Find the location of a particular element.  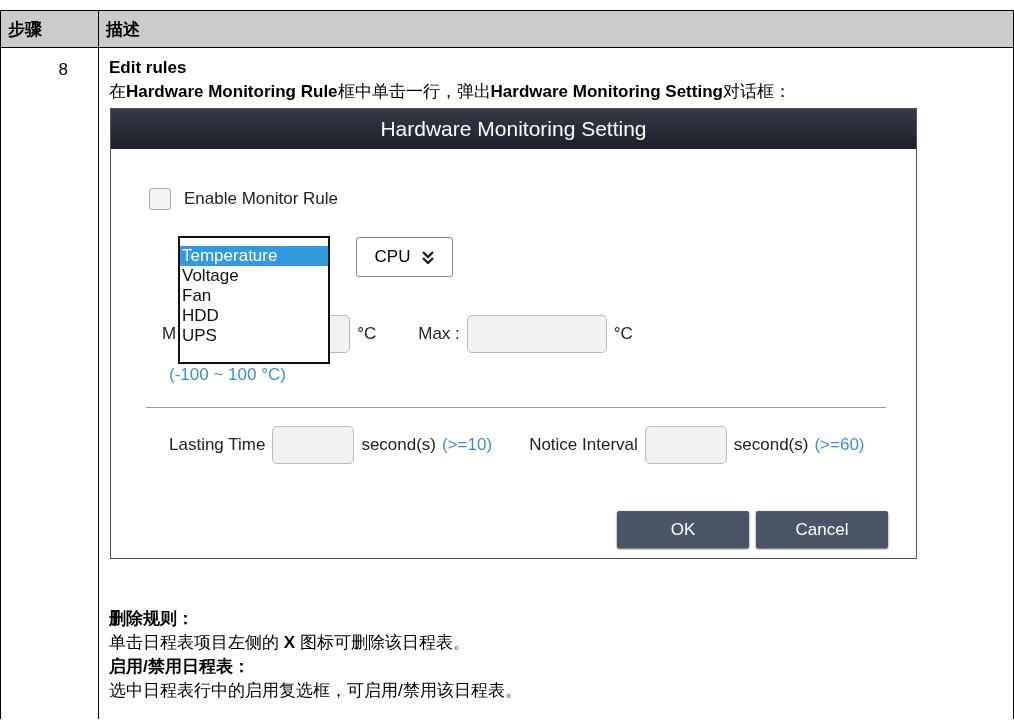

field-label: Max : is located at coordinates (439, 334).